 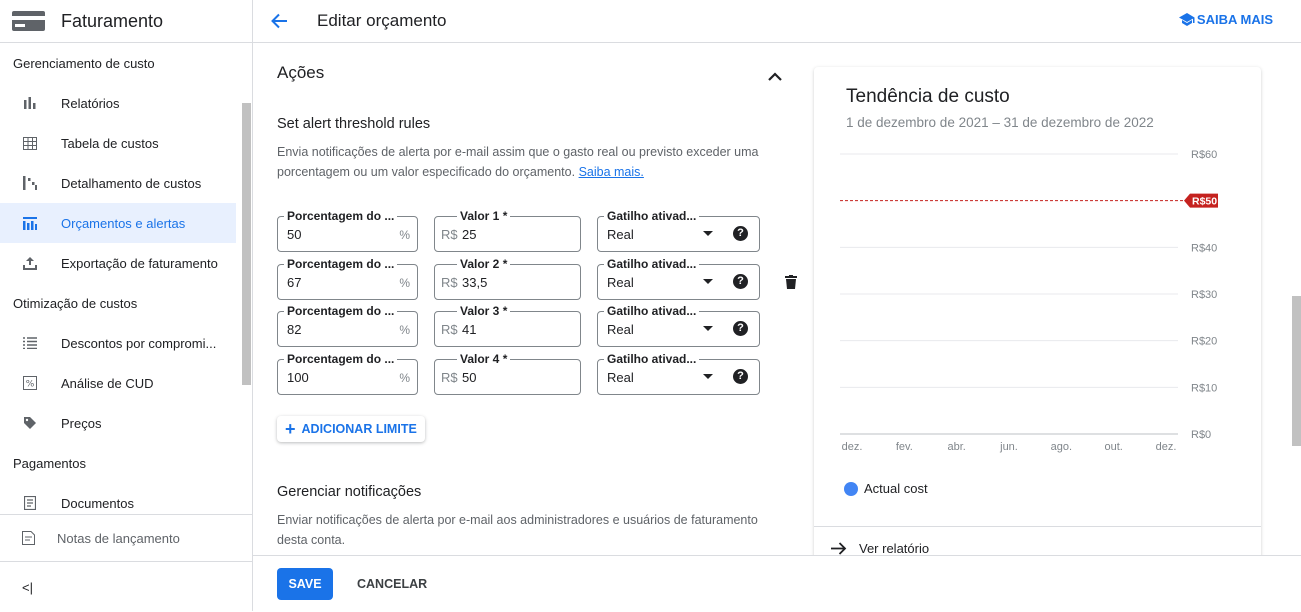 I want to click on field-value: Real, so click(x=620, y=329).